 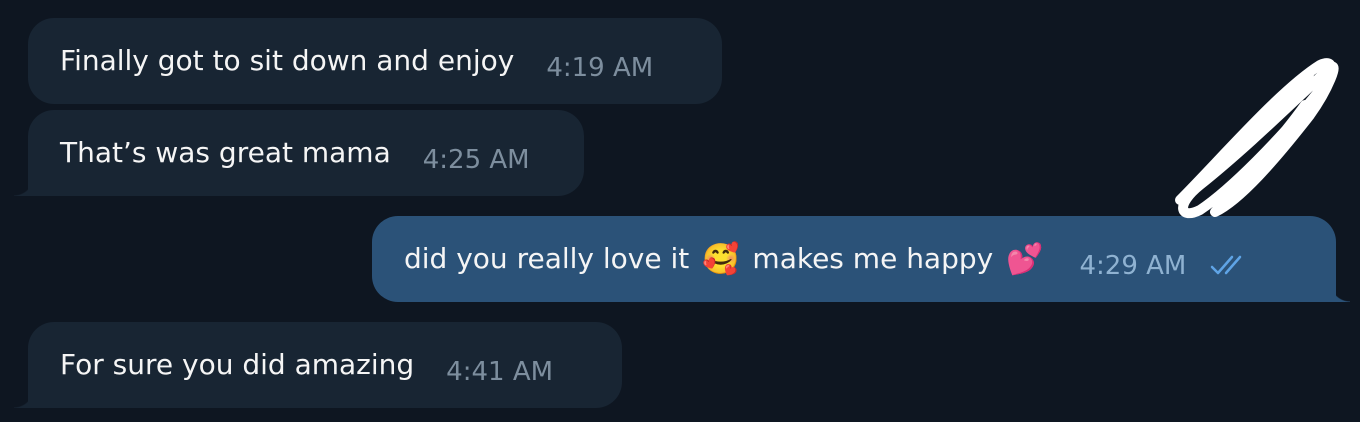 What do you see at coordinates (1226, 265) in the screenshot?
I see `double-check-icon` at bounding box center [1226, 265].